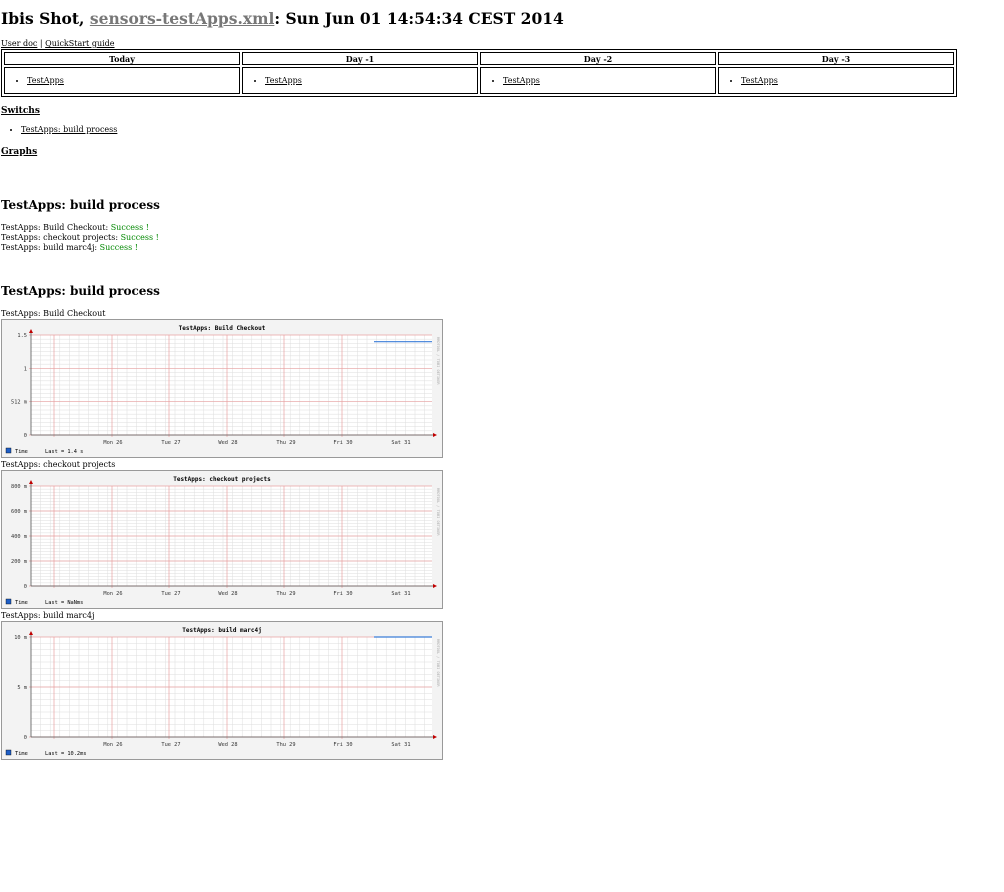 The image size is (1004, 892). I want to click on switch-list: TestApps: build process, so click(59, 129).